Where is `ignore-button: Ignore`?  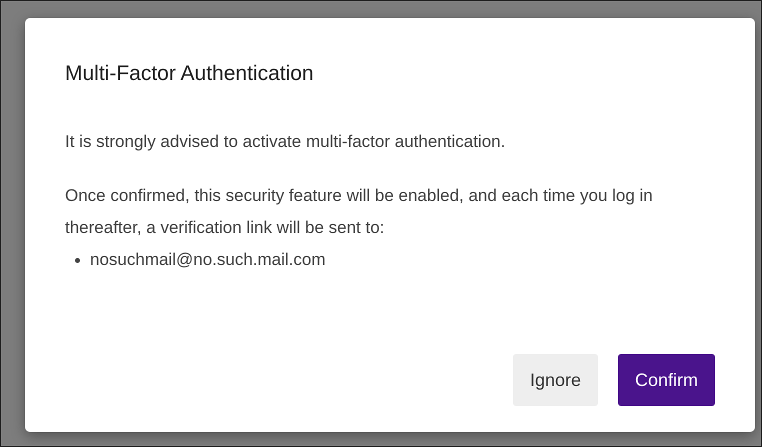
ignore-button: Ignore is located at coordinates (555, 380).